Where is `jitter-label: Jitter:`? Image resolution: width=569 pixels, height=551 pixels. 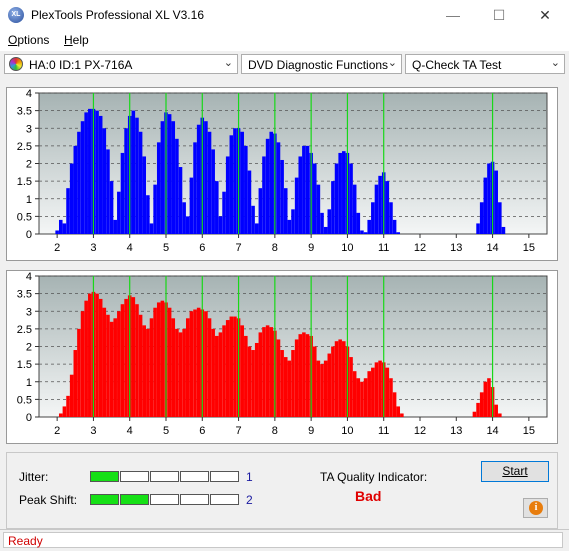 jitter-label: Jitter: is located at coordinates (34, 477).